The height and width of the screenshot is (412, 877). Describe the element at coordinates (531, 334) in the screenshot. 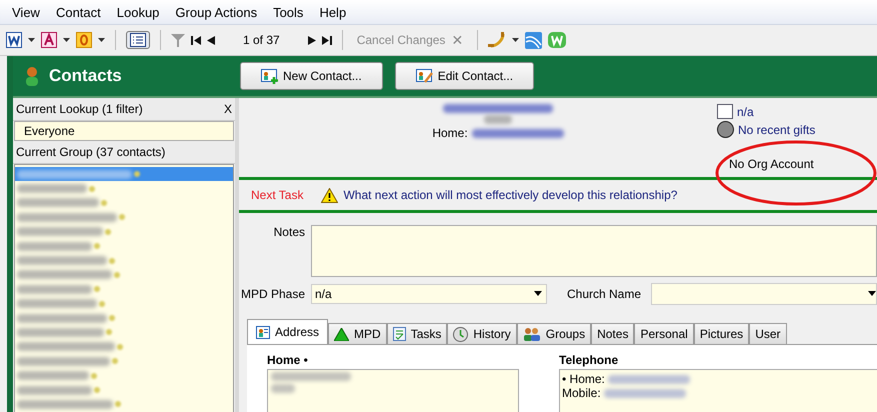

I see `people-icon` at that location.